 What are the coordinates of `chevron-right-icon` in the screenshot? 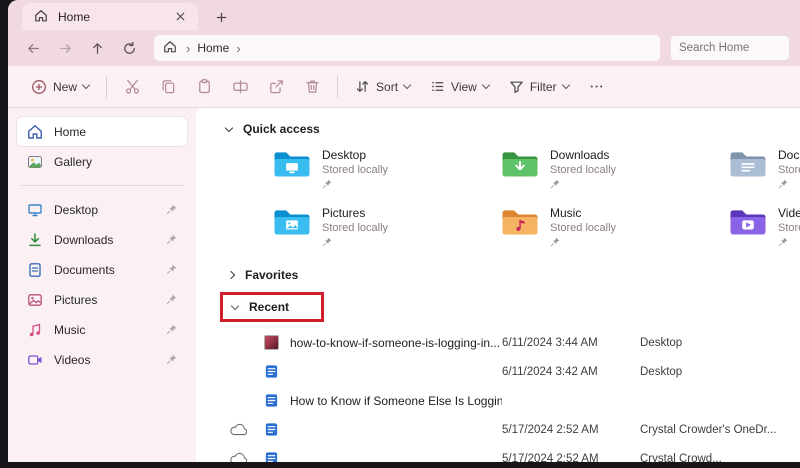 It's located at (231, 275).